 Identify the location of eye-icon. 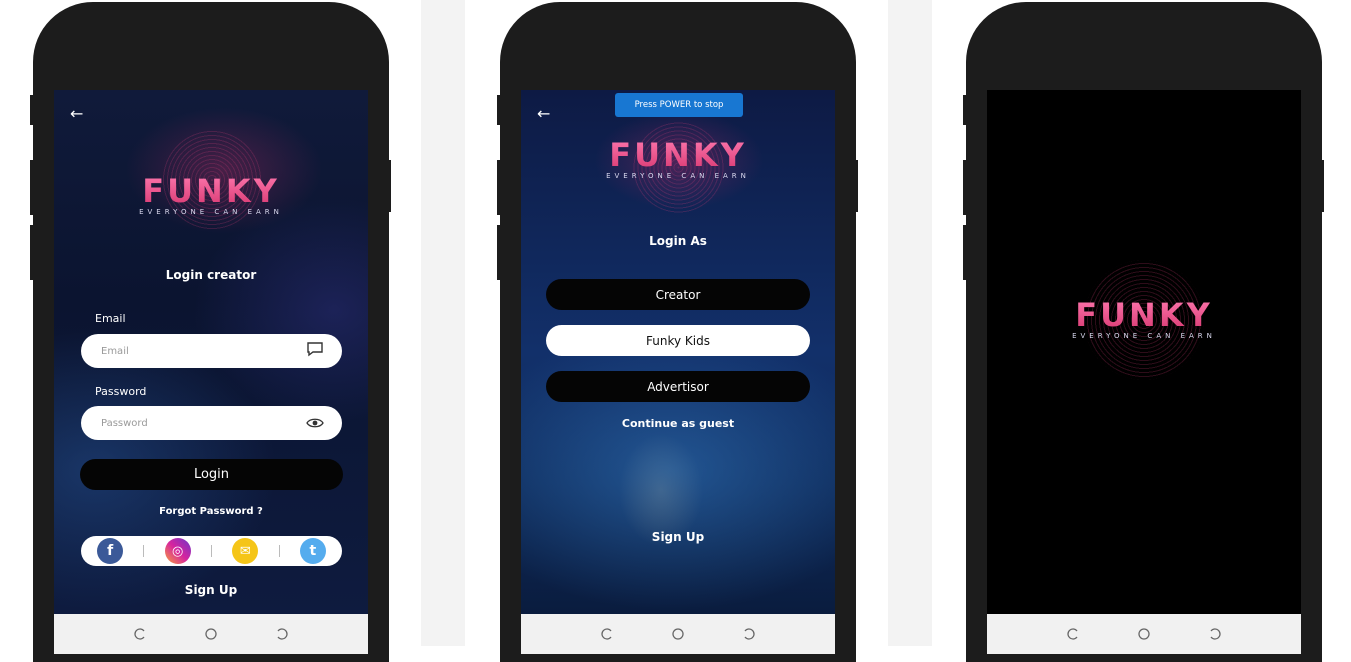
(315, 423).